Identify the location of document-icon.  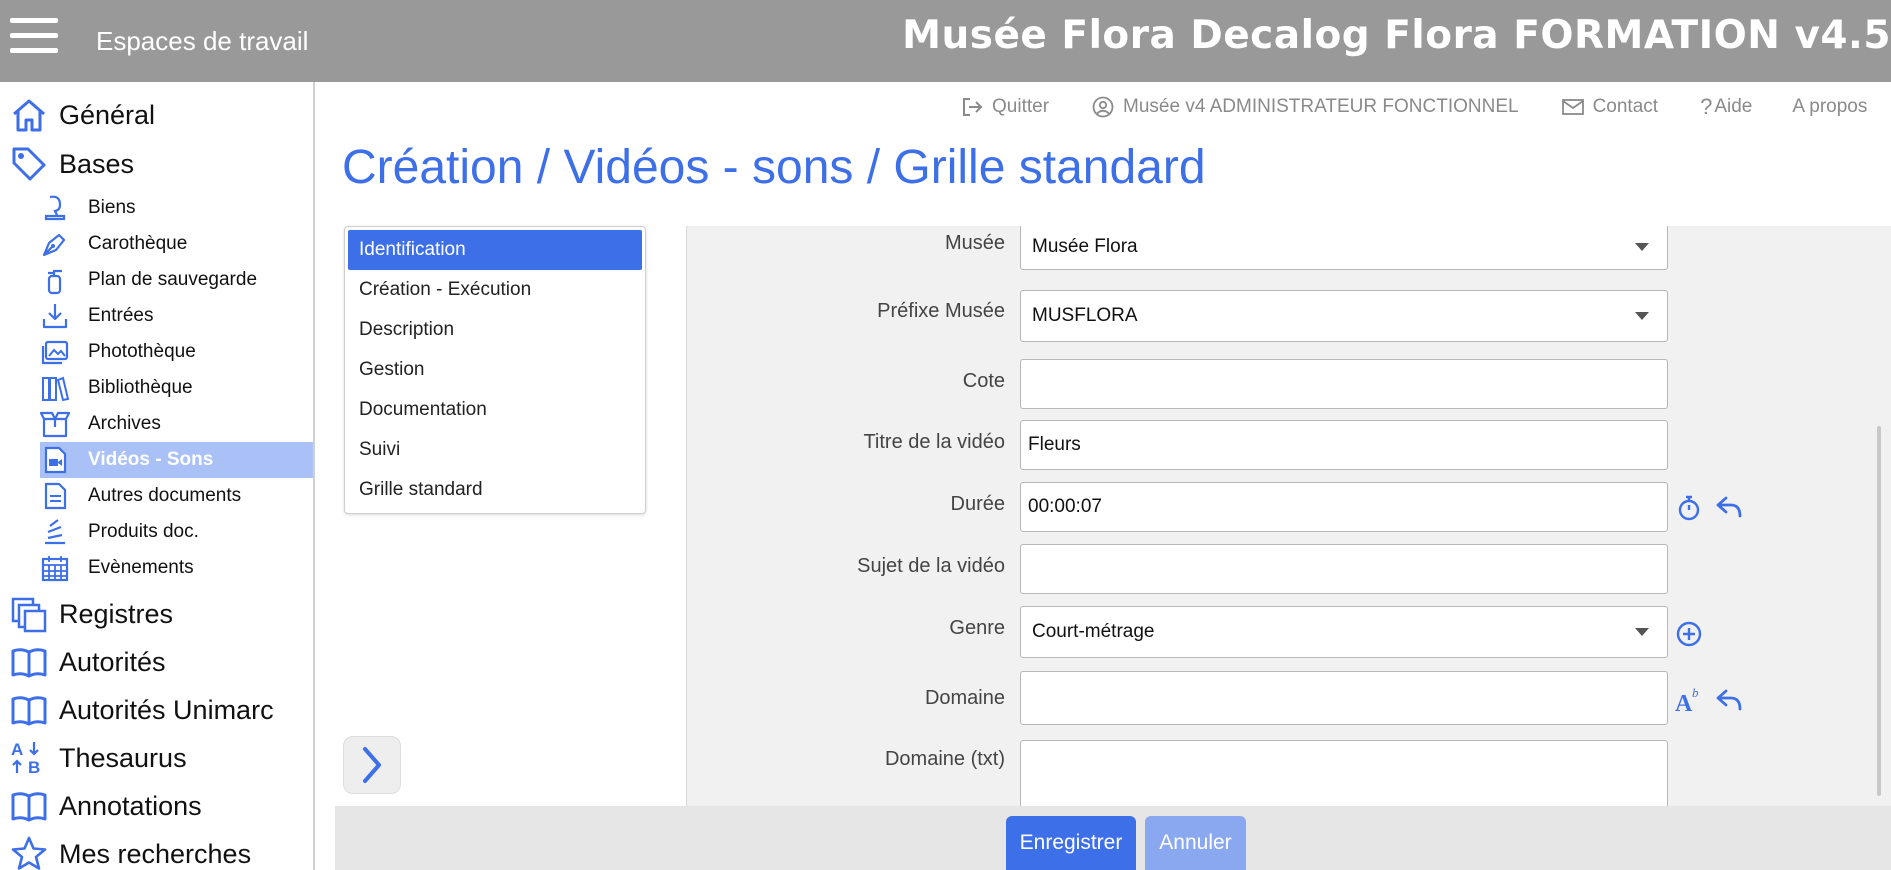
(55, 496).